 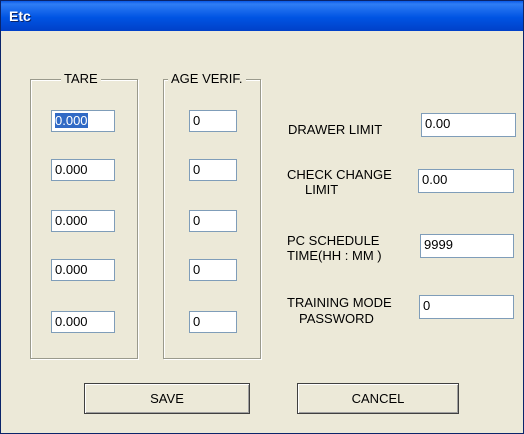 I want to click on tare-field-4: 0.000, so click(x=83, y=270).